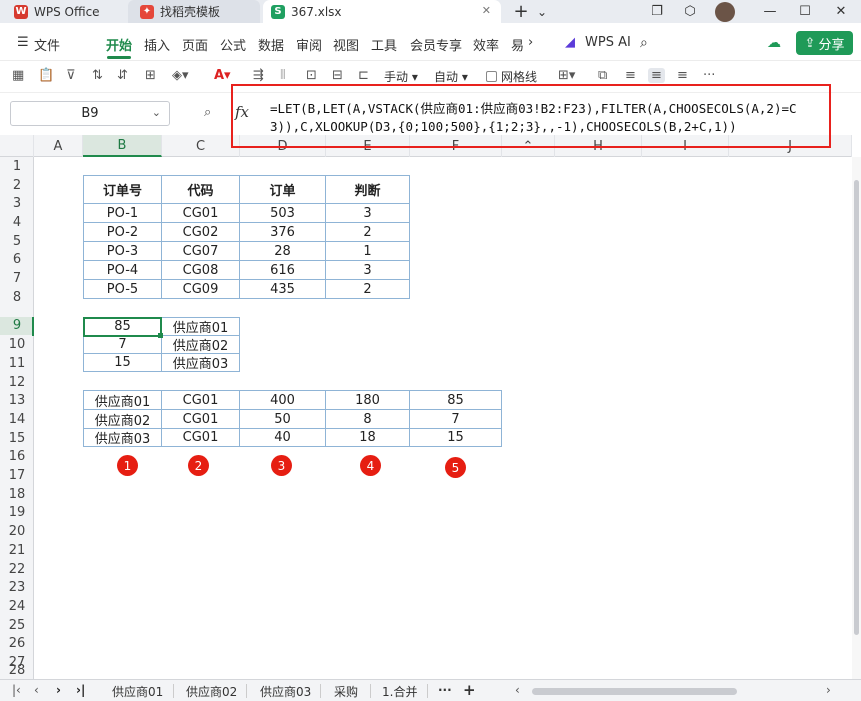 The width and height of the screenshot is (861, 701). I want to click on add-sheet-button: +, so click(469, 690).